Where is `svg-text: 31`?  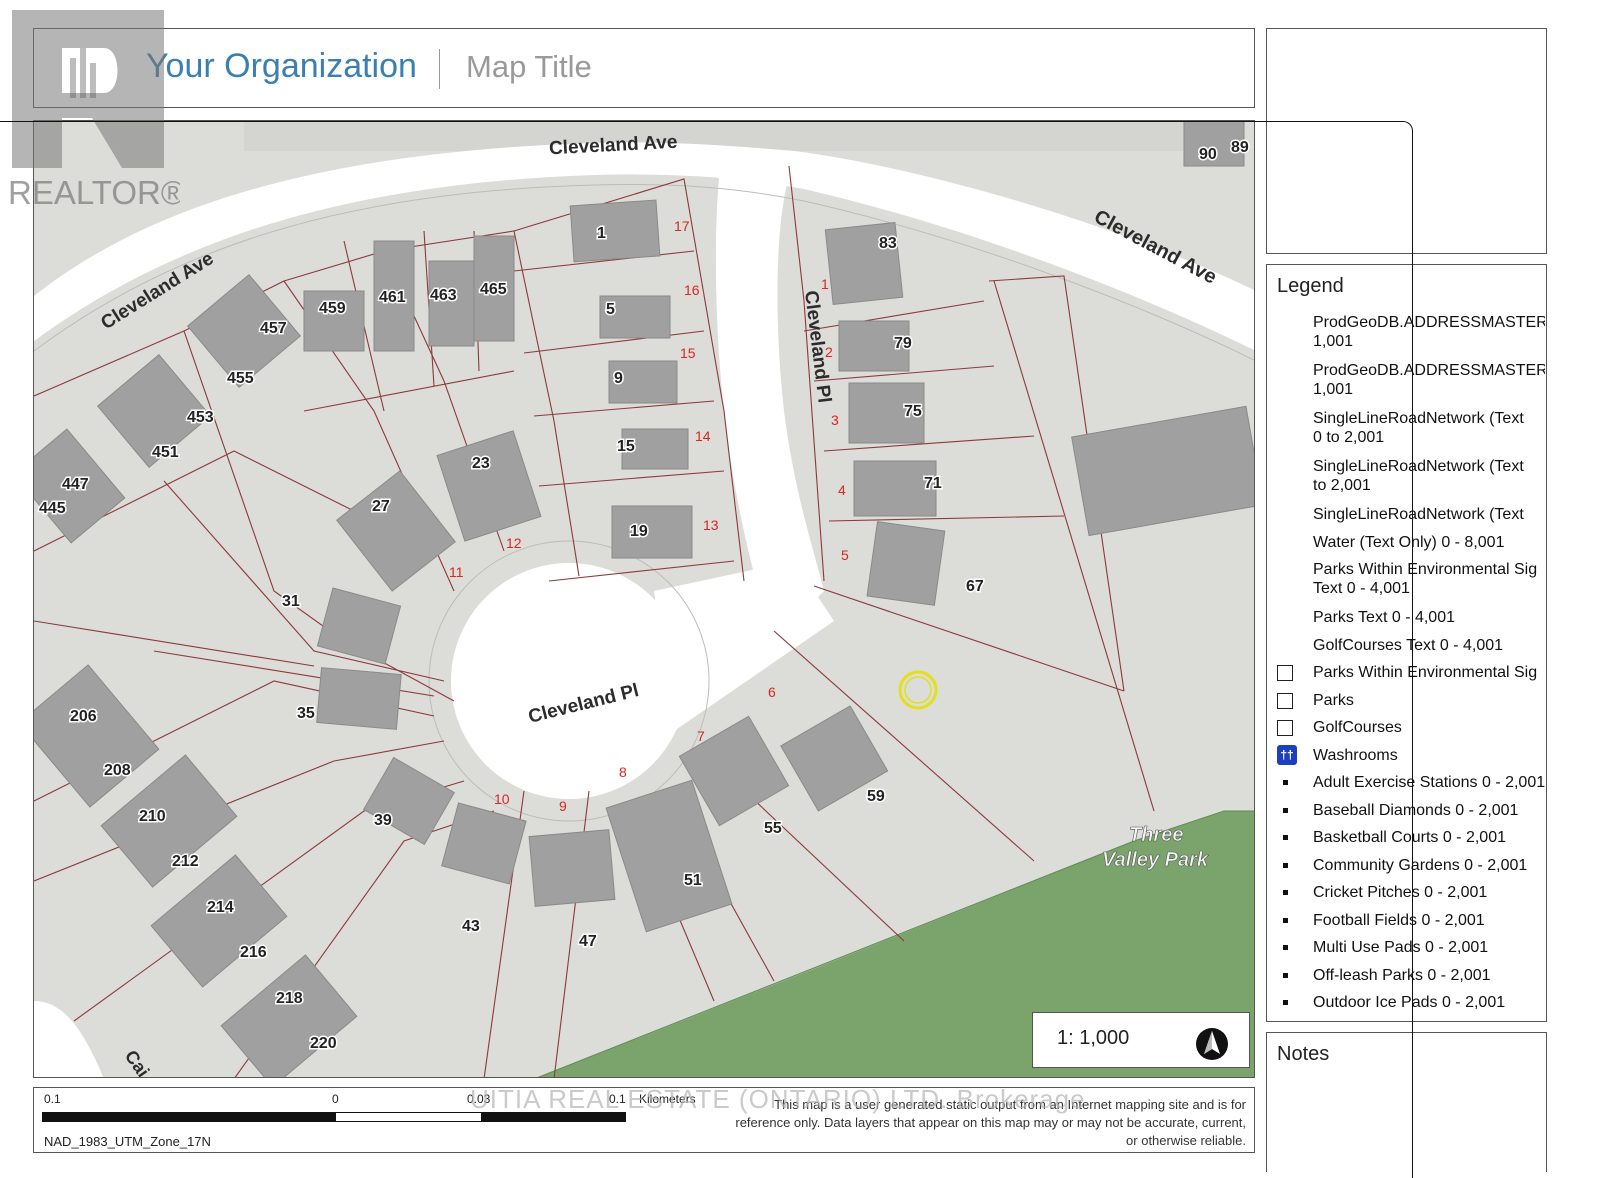 svg-text: 31 is located at coordinates (291, 601).